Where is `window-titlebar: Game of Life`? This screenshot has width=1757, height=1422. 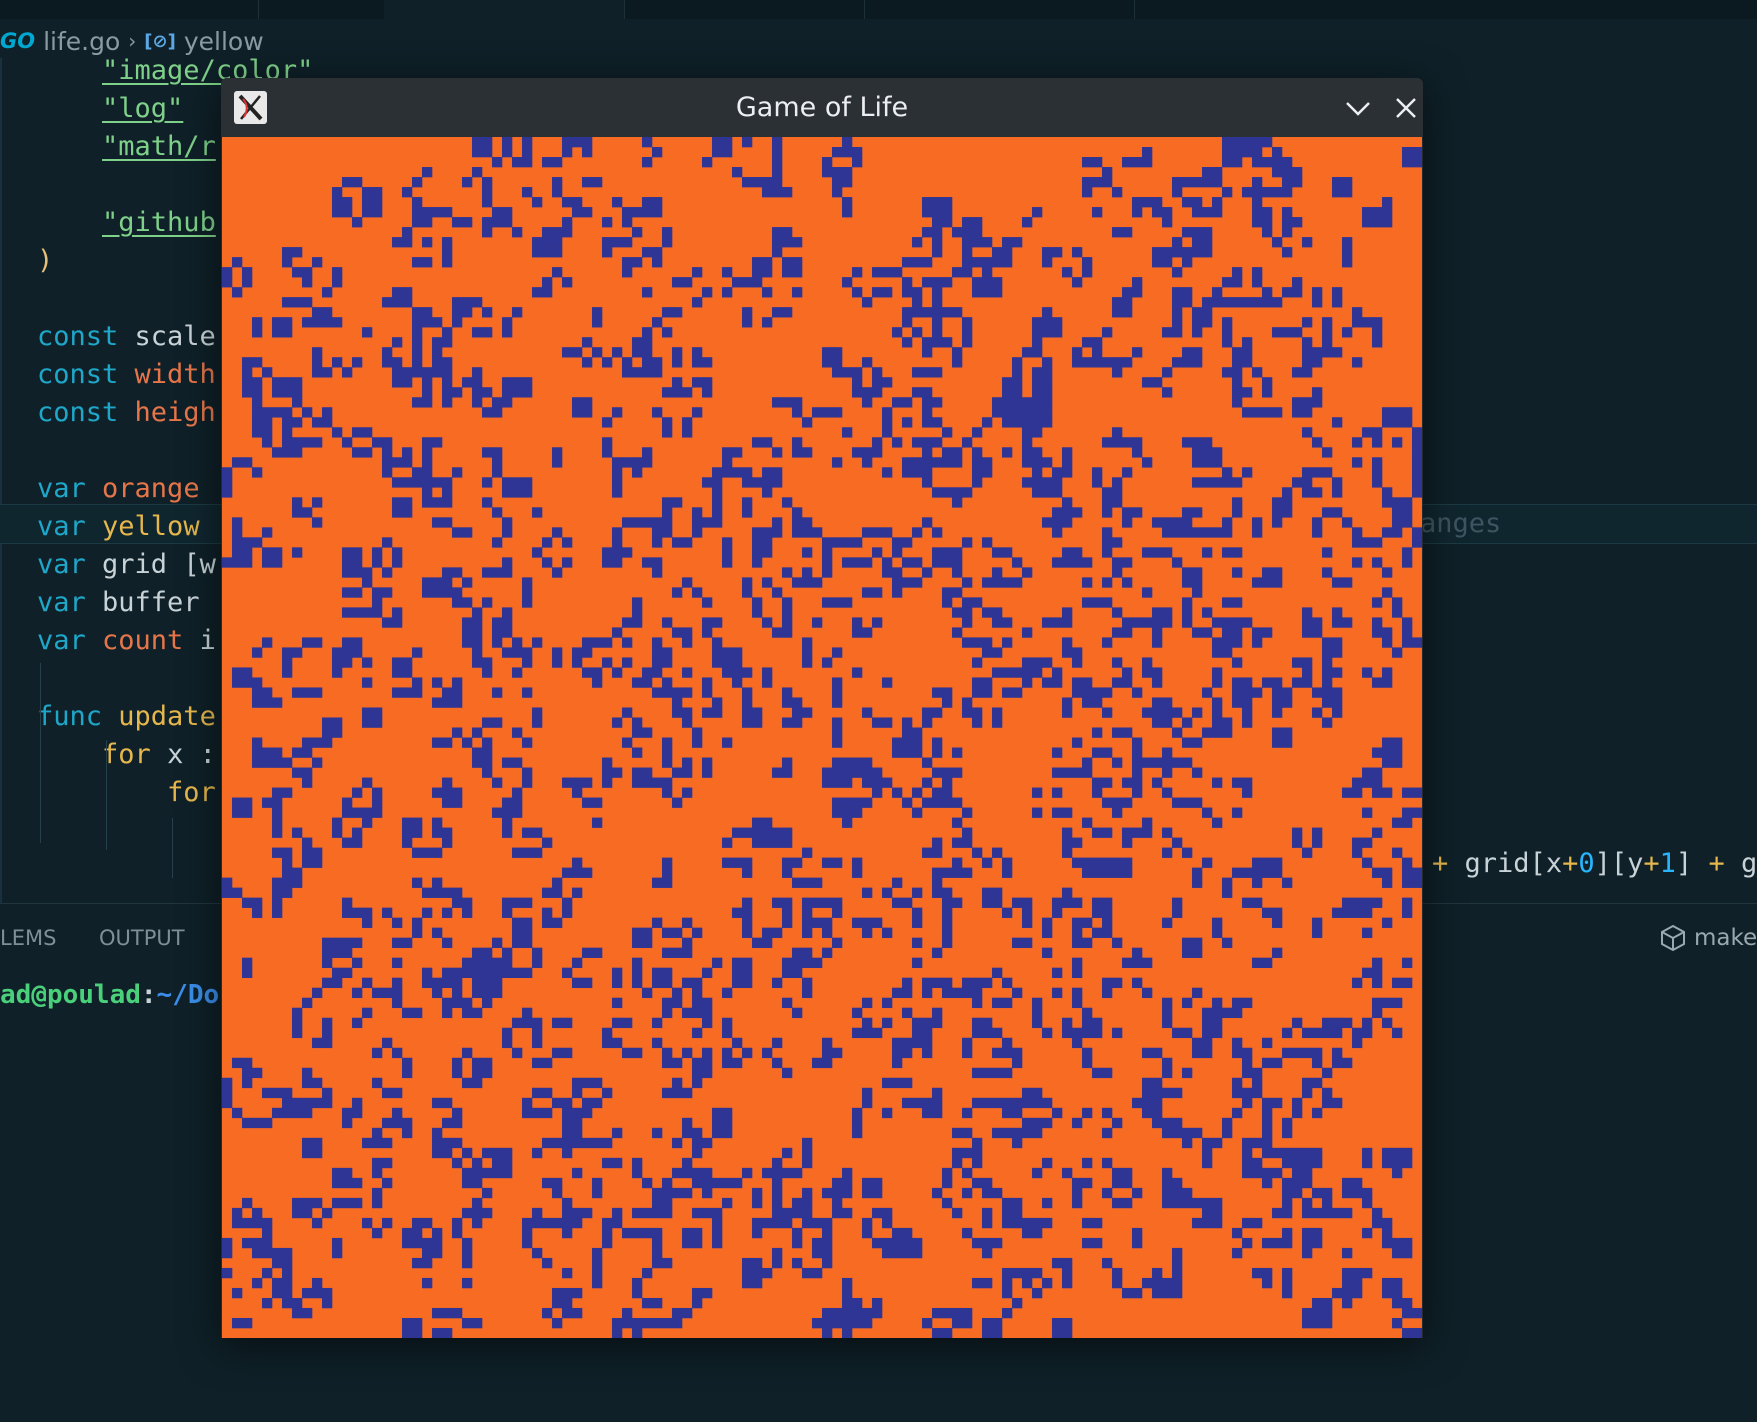
window-titlebar: Game of Life is located at coordinates (822, 108).